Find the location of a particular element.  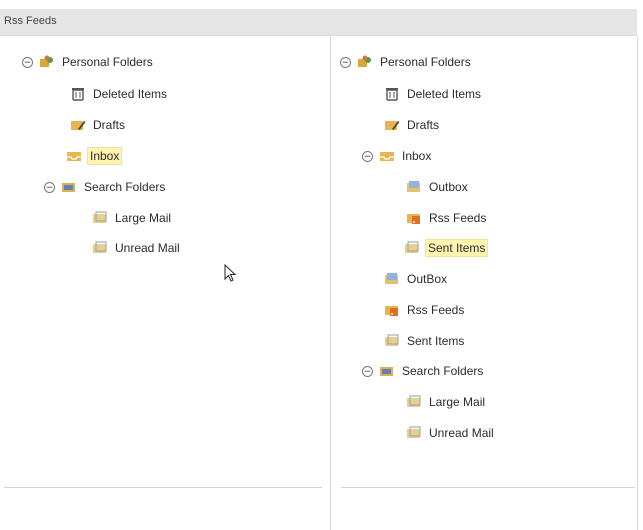

tree-node-rss-feeds: Rss Feeds is located at coordinates (425, 310).